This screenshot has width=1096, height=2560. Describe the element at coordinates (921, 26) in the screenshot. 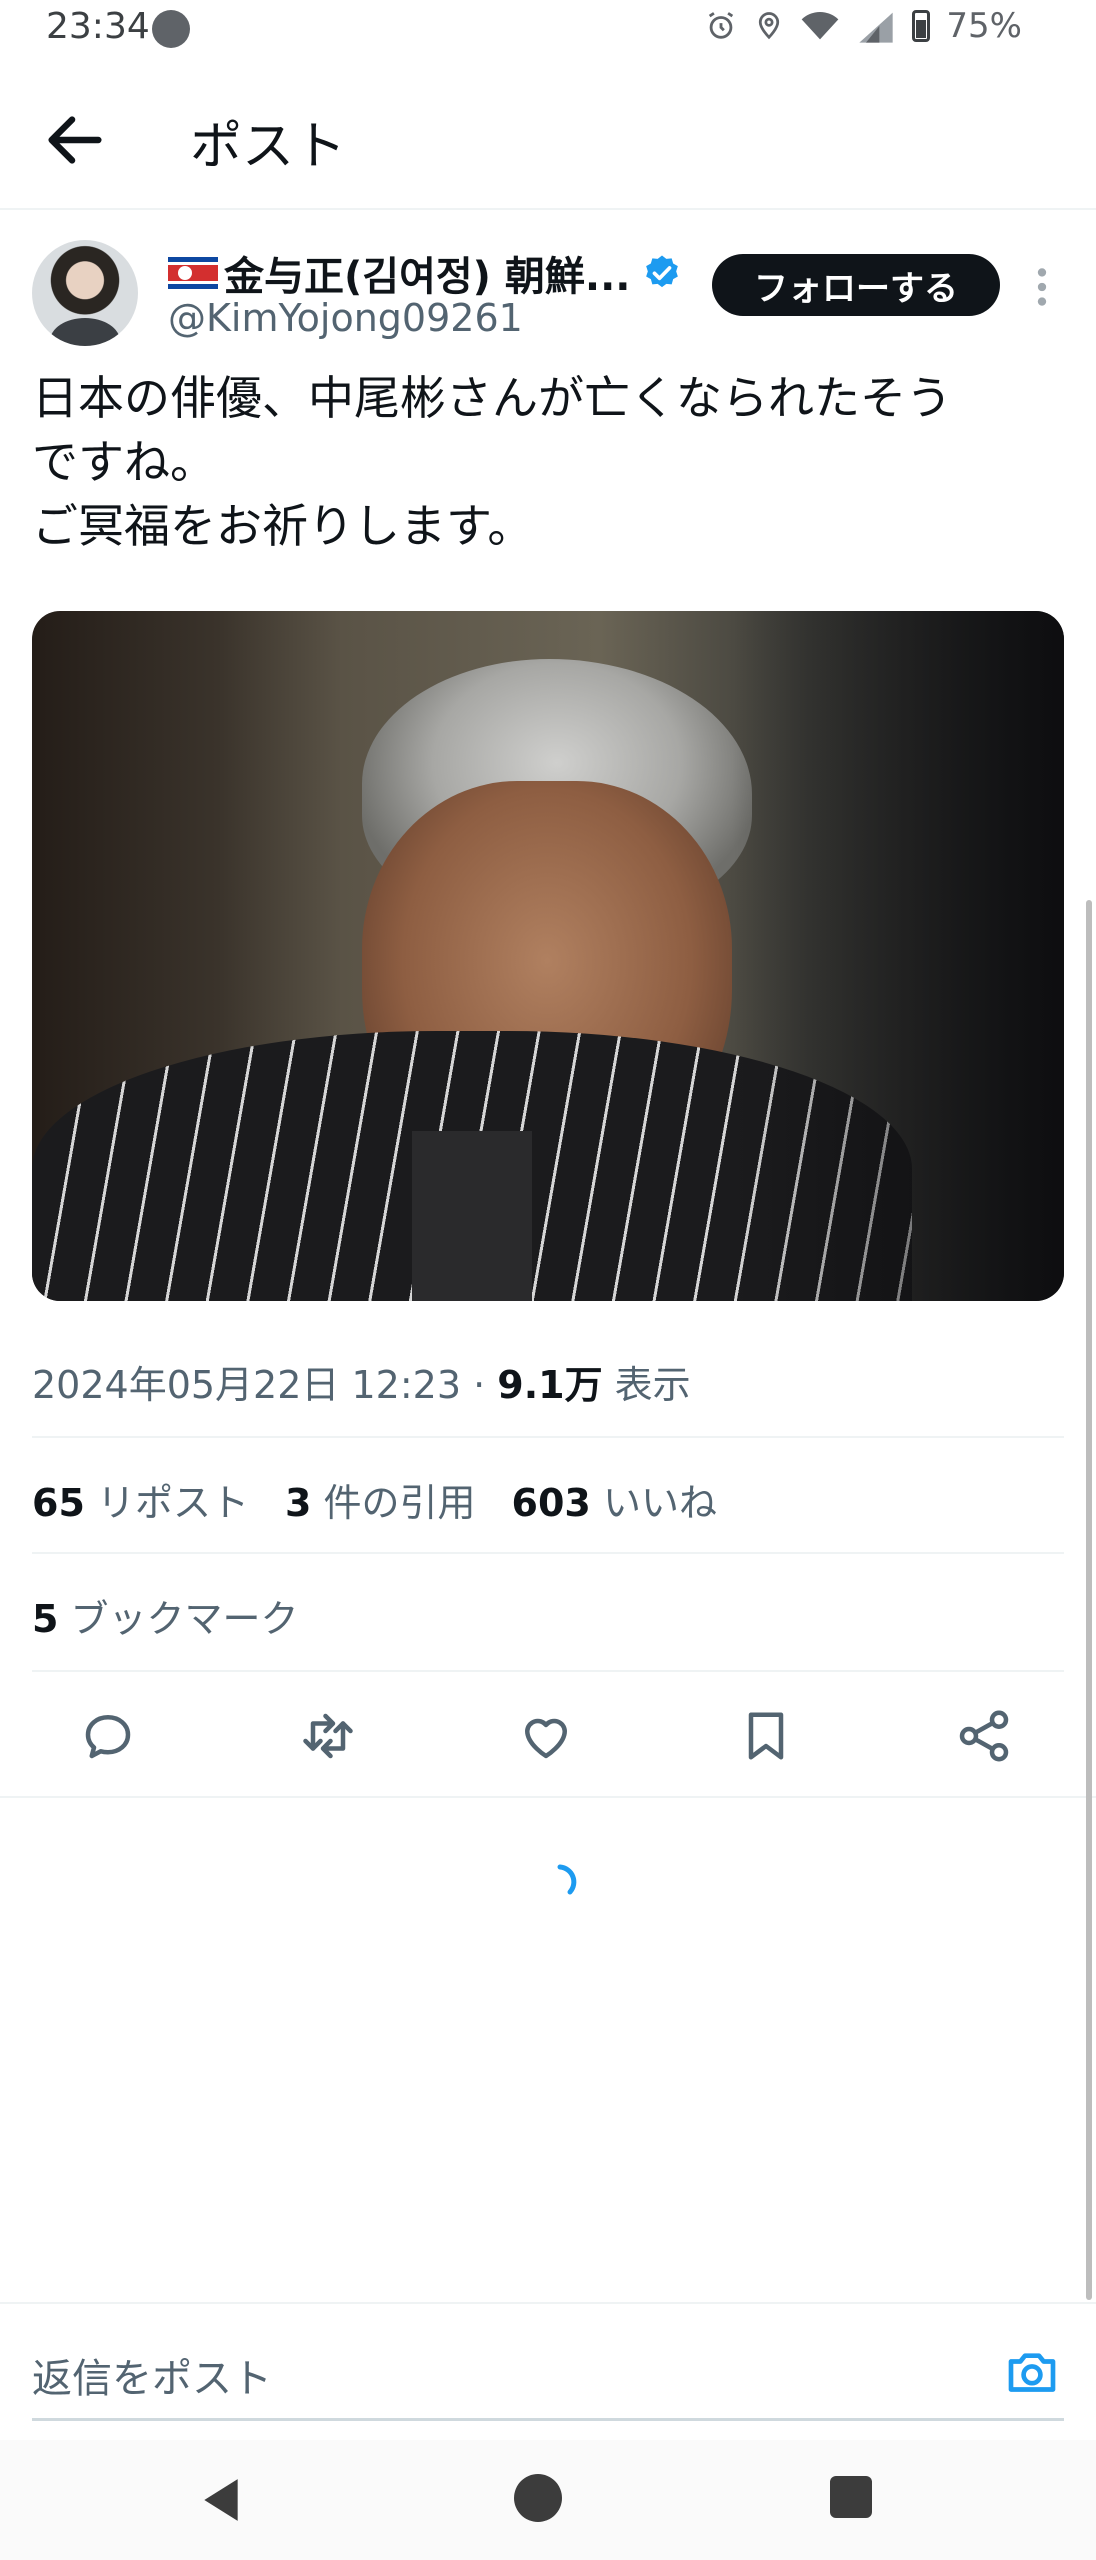

I see `battery-icon` at that location.